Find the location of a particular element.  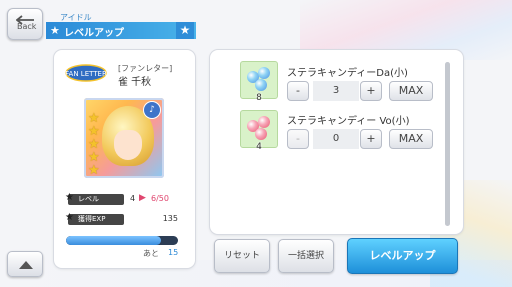

remaining-exp-value: 15 is located at coordinates (173, 252).